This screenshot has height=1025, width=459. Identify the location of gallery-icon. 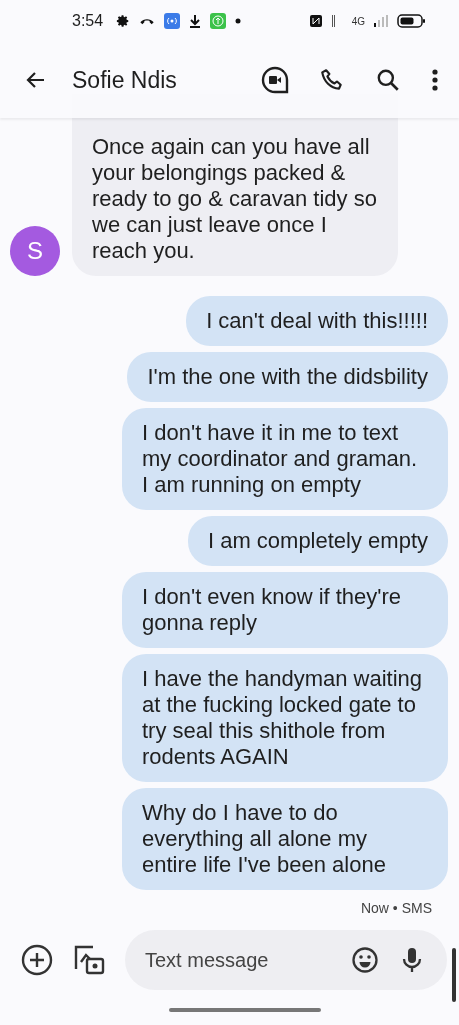
(89, 960).